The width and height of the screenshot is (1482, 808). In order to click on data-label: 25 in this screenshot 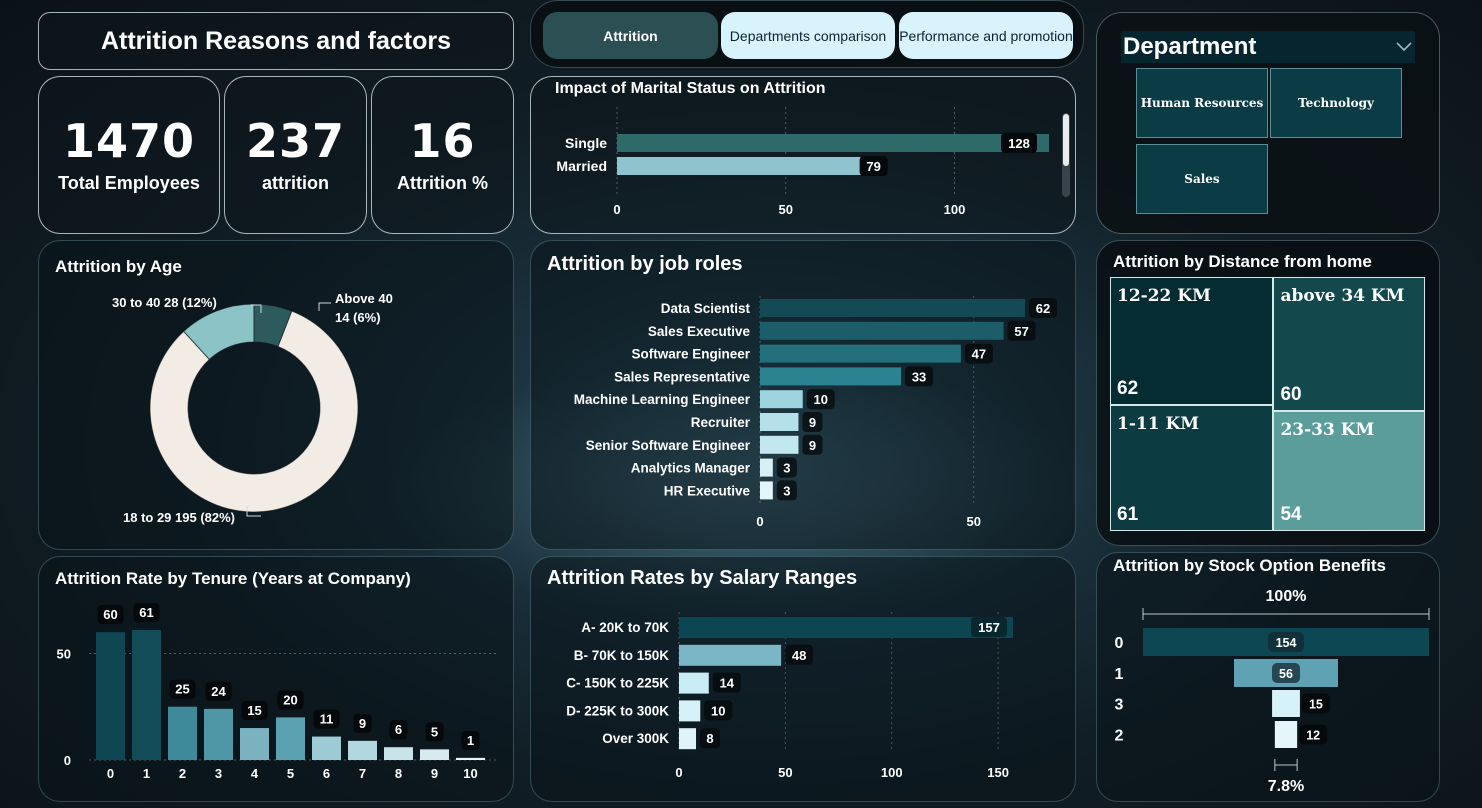, I will do `click(182, 689)`.